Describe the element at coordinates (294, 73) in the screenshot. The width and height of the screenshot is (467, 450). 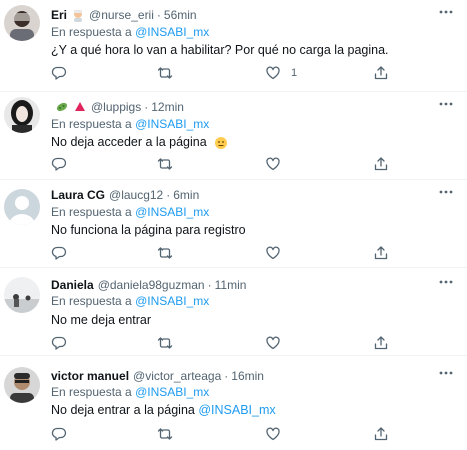
I see `like-count: 1` at that location.